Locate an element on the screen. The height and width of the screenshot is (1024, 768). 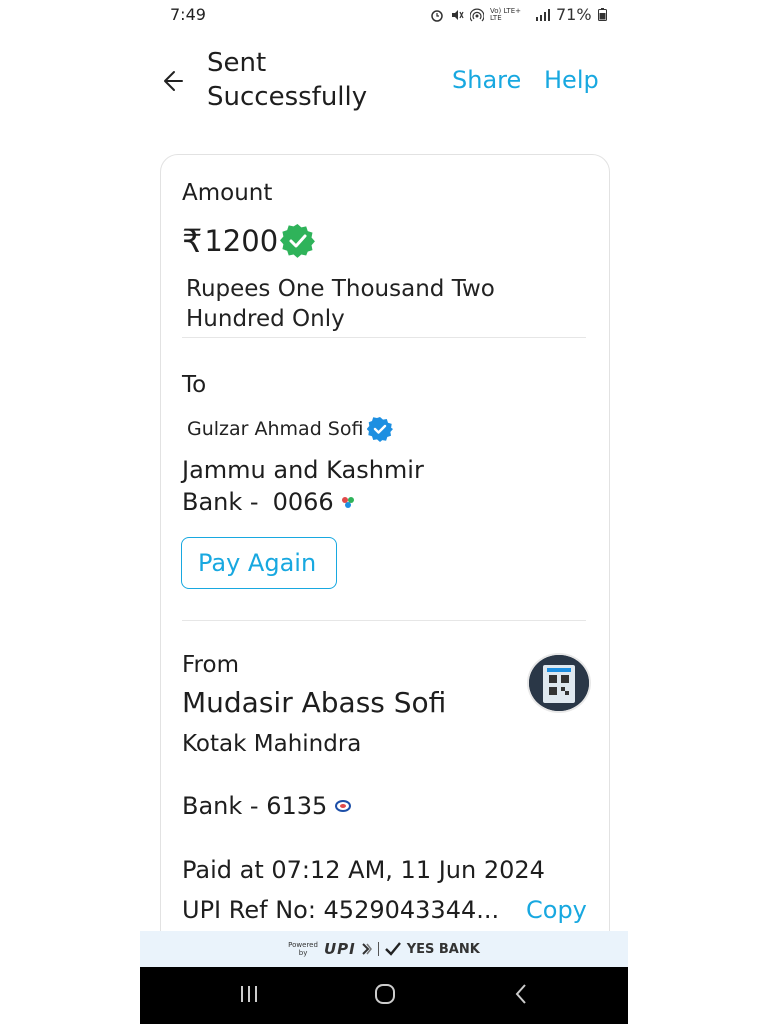
amount-number: 1200 is located at coordinates (241, 241).